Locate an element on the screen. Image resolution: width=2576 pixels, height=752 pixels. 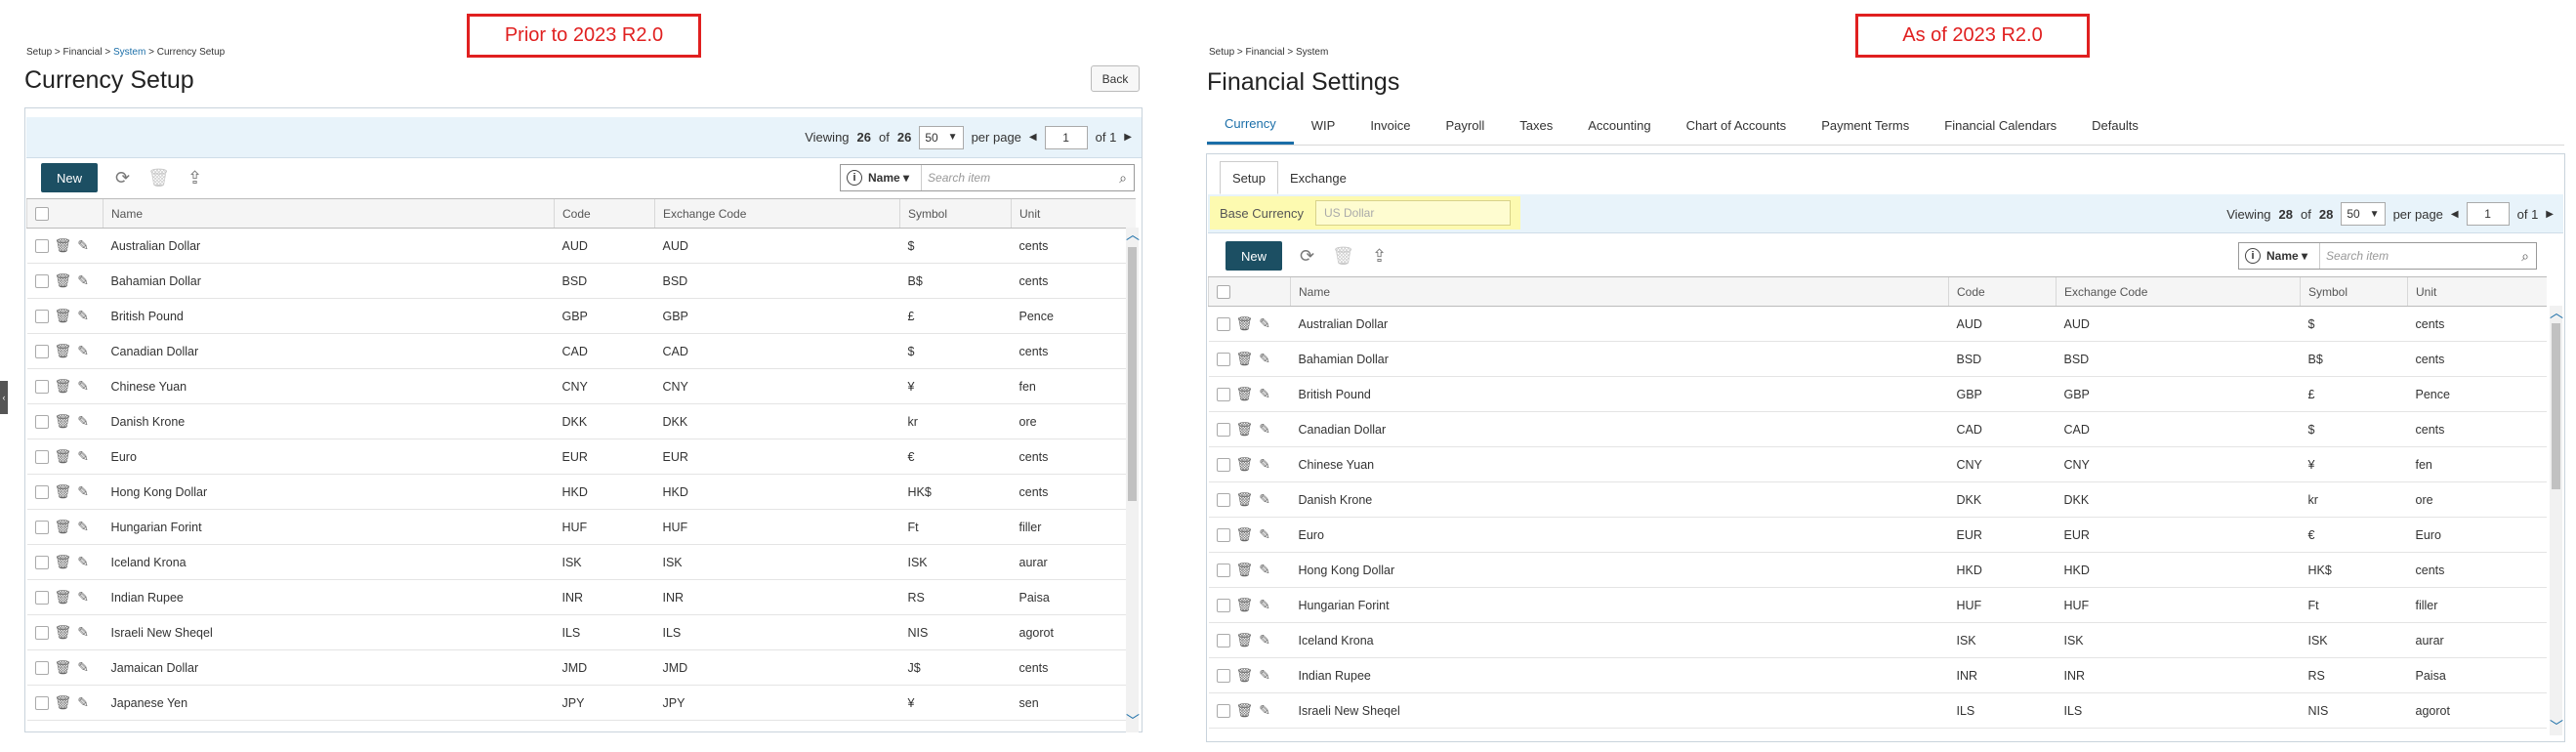
tab-accounting: Accounting is located at coordinates (1619, 125).